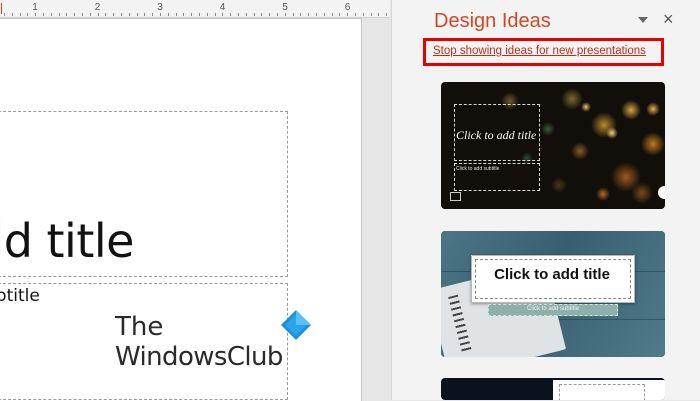 This screenshot has width=700, height=401. Describe the element at coordinates (199, 357) in the screenshot. I see `watermark-line2: WindowsClub` at that location.